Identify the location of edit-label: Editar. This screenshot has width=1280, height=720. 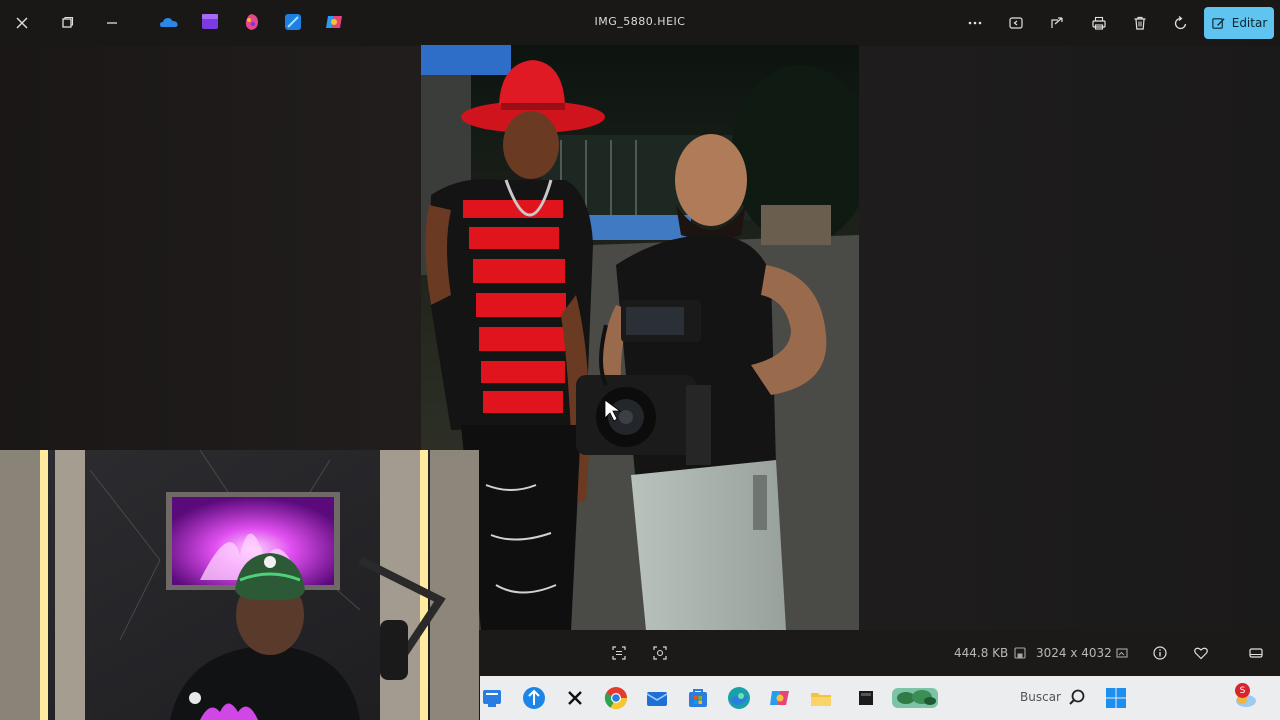
(1249, 23).